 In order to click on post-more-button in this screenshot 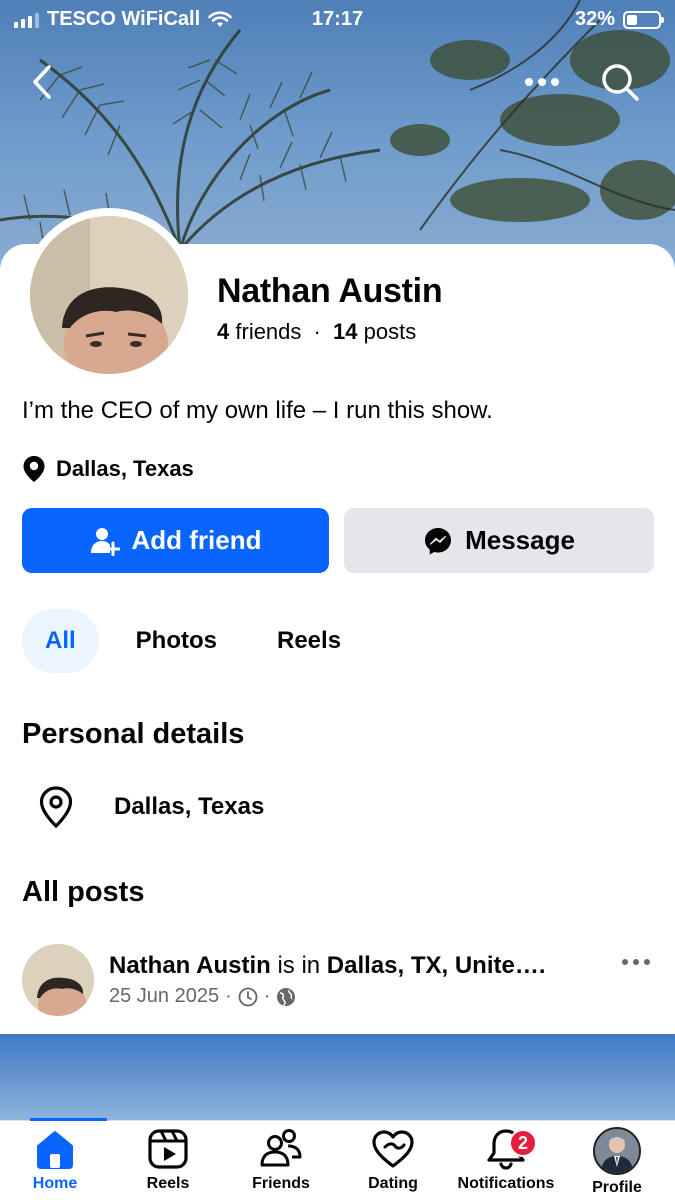, I will do `click(636, 962)`.